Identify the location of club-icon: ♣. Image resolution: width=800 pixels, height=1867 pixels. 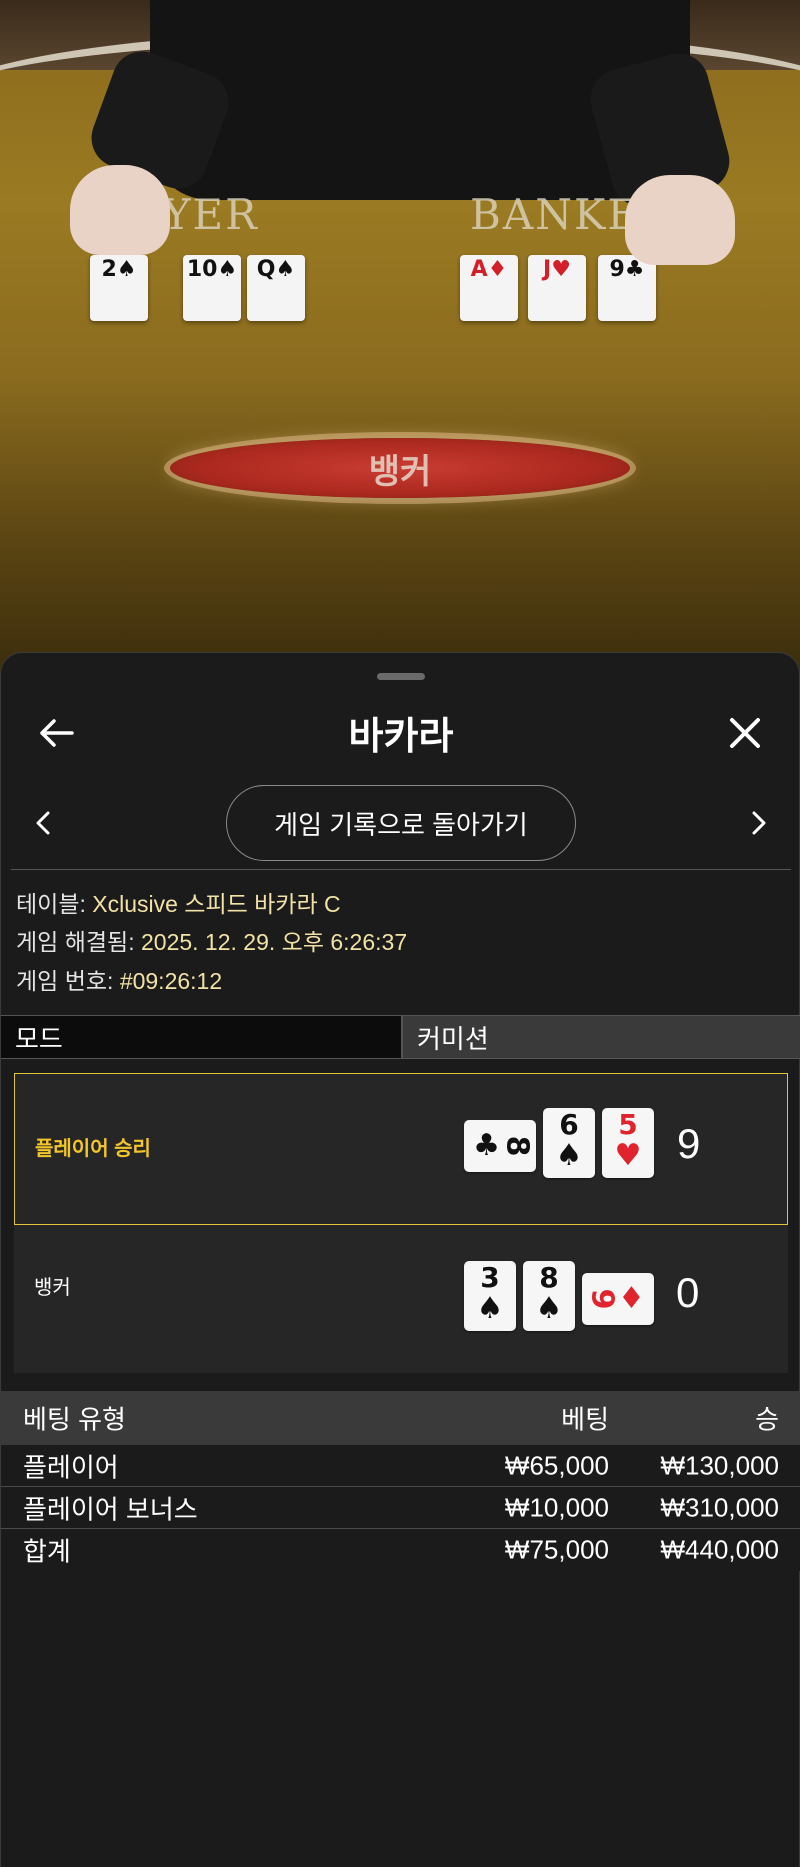
(487, 1145).